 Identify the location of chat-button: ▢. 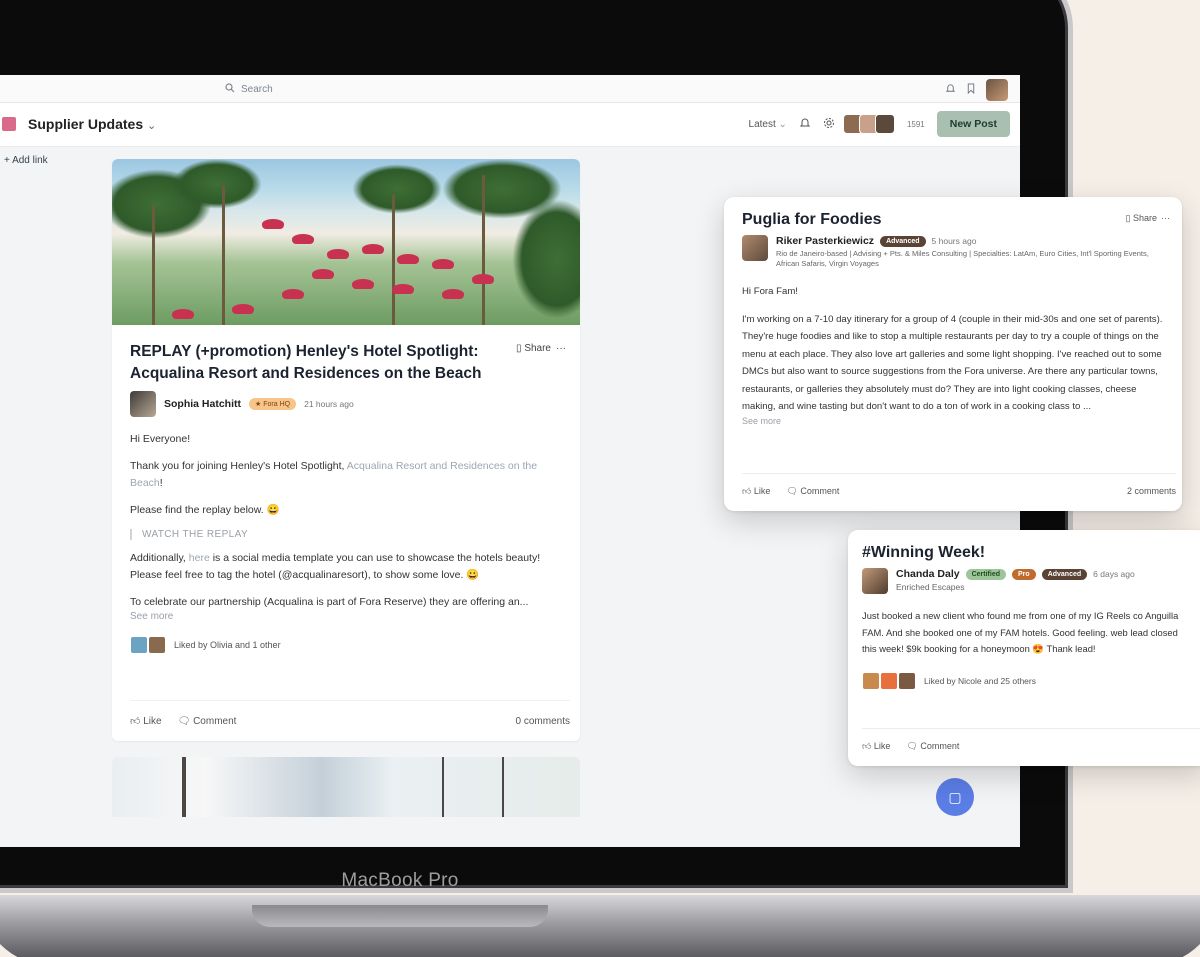
(955, 797).